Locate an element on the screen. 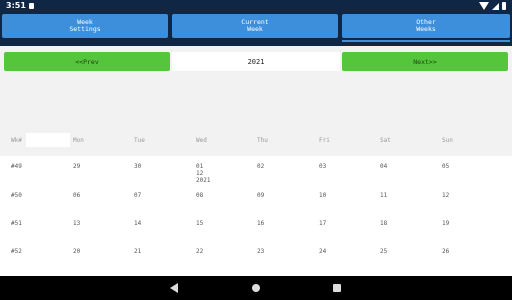  recent-apps-icon is located at coordinates (337, 288).